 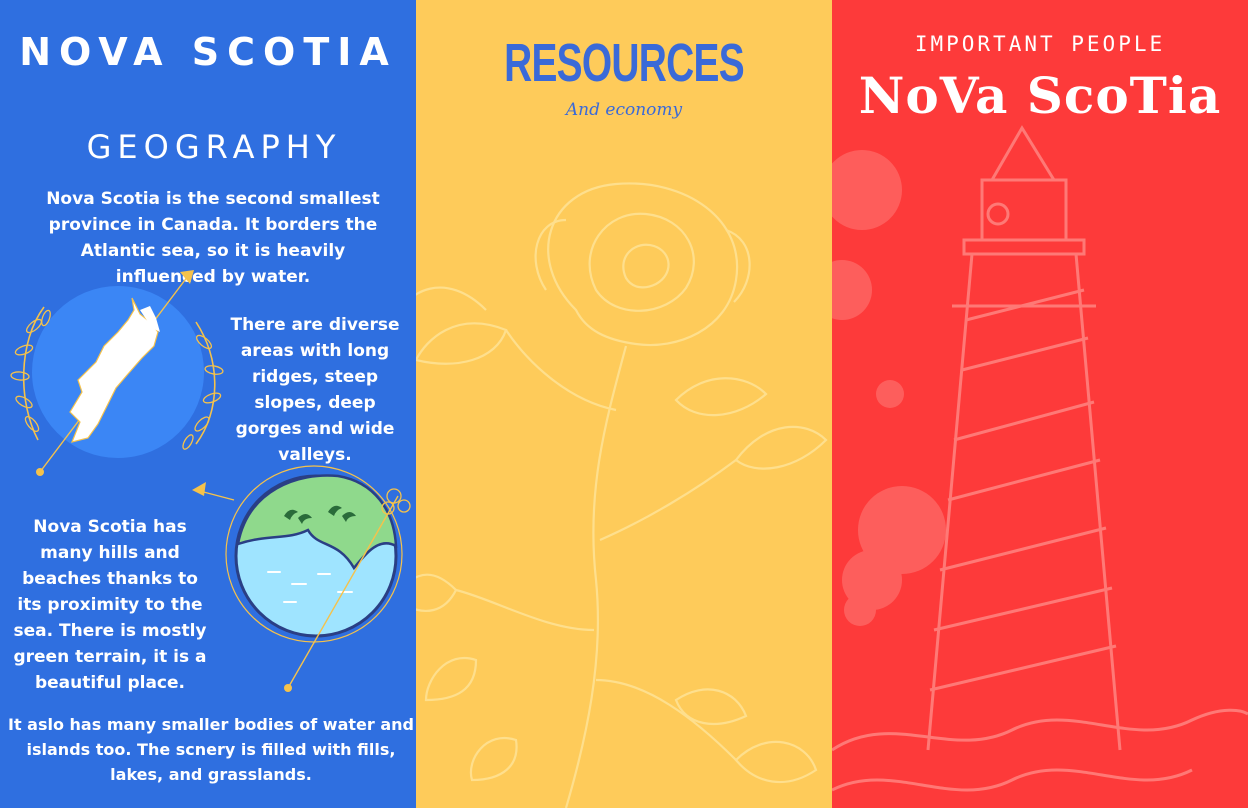 I want to click on people-kicker: IMPORTANT PEOPLE, so click(x=1040, y=44).